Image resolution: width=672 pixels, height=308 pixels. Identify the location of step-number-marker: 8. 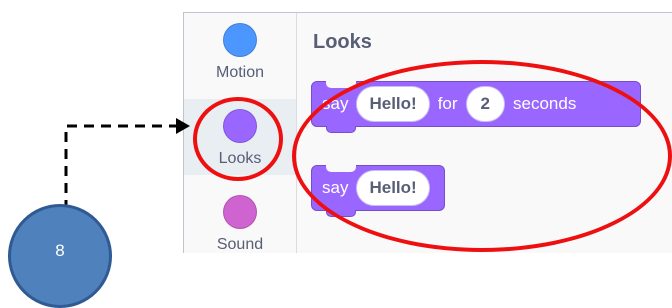
(60, 256).